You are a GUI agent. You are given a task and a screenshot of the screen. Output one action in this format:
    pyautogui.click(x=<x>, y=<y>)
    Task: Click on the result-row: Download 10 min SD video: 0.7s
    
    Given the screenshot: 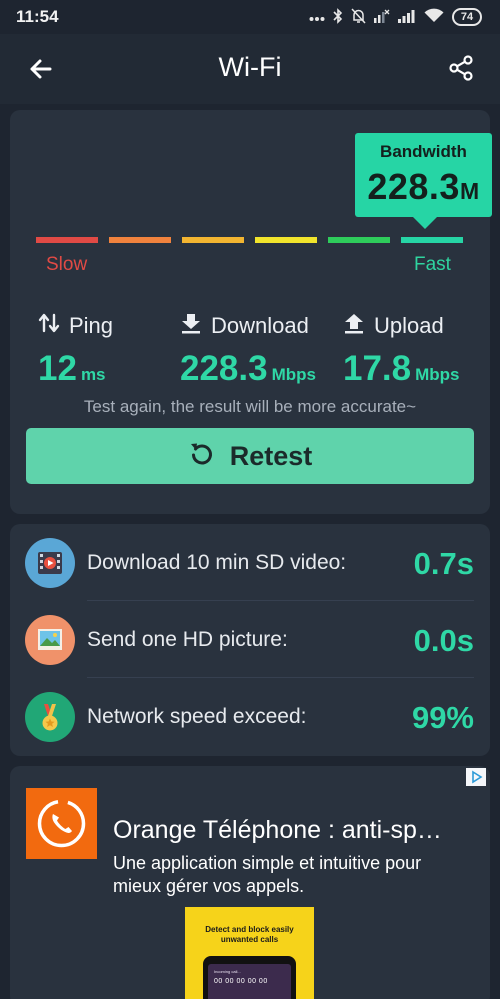 What is the action you would take?
    pyautogui.click(x=250, y=562)
    